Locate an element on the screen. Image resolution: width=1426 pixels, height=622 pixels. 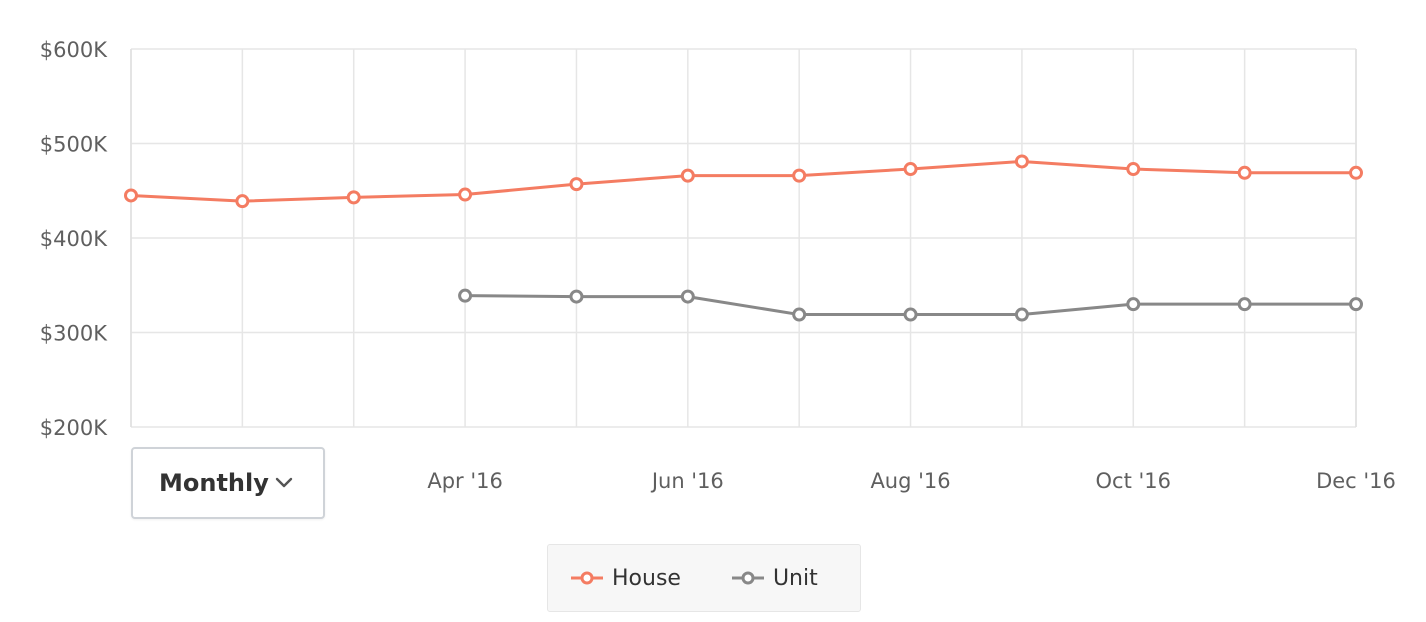
legend-label-unit: Unit is located at coordinates (795, 578).